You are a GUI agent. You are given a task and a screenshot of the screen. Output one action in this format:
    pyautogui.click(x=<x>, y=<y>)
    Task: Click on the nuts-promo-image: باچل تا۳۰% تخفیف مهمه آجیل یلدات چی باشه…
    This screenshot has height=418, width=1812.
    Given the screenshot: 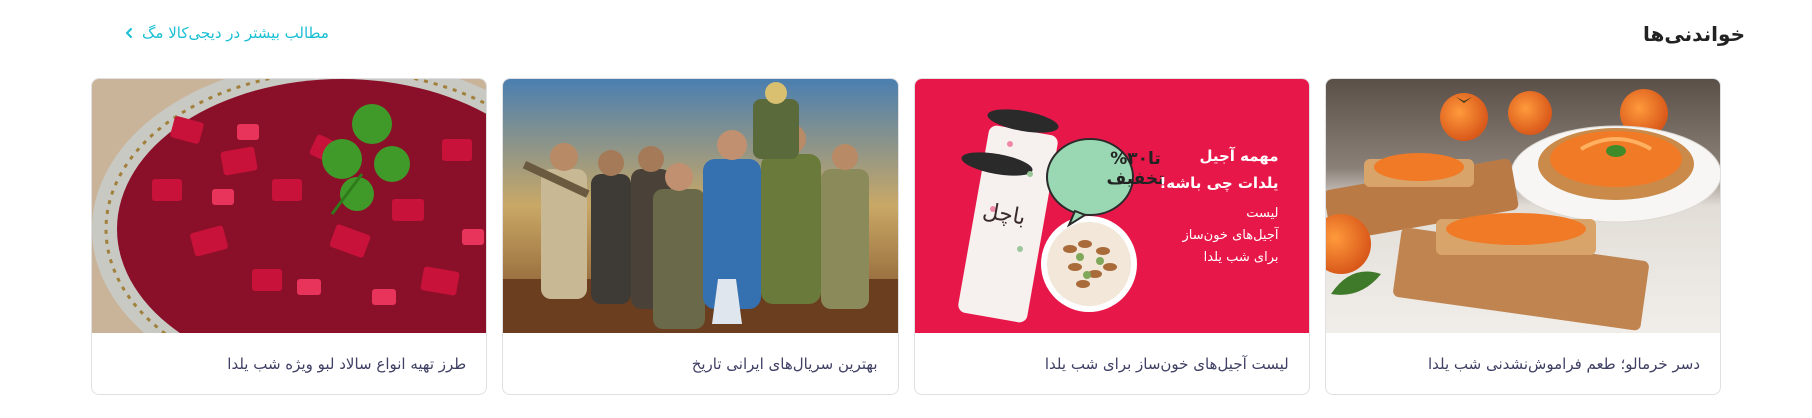 What is the action you would take?
    pyautogui.click(x=1111, y=206)
    